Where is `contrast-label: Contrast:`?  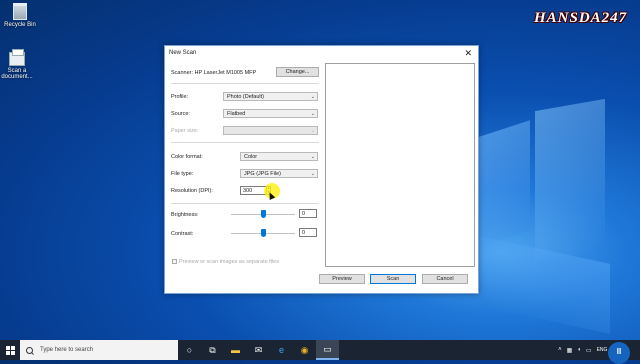
contrast-label: Contrast: is located at coordinates (182, 234).